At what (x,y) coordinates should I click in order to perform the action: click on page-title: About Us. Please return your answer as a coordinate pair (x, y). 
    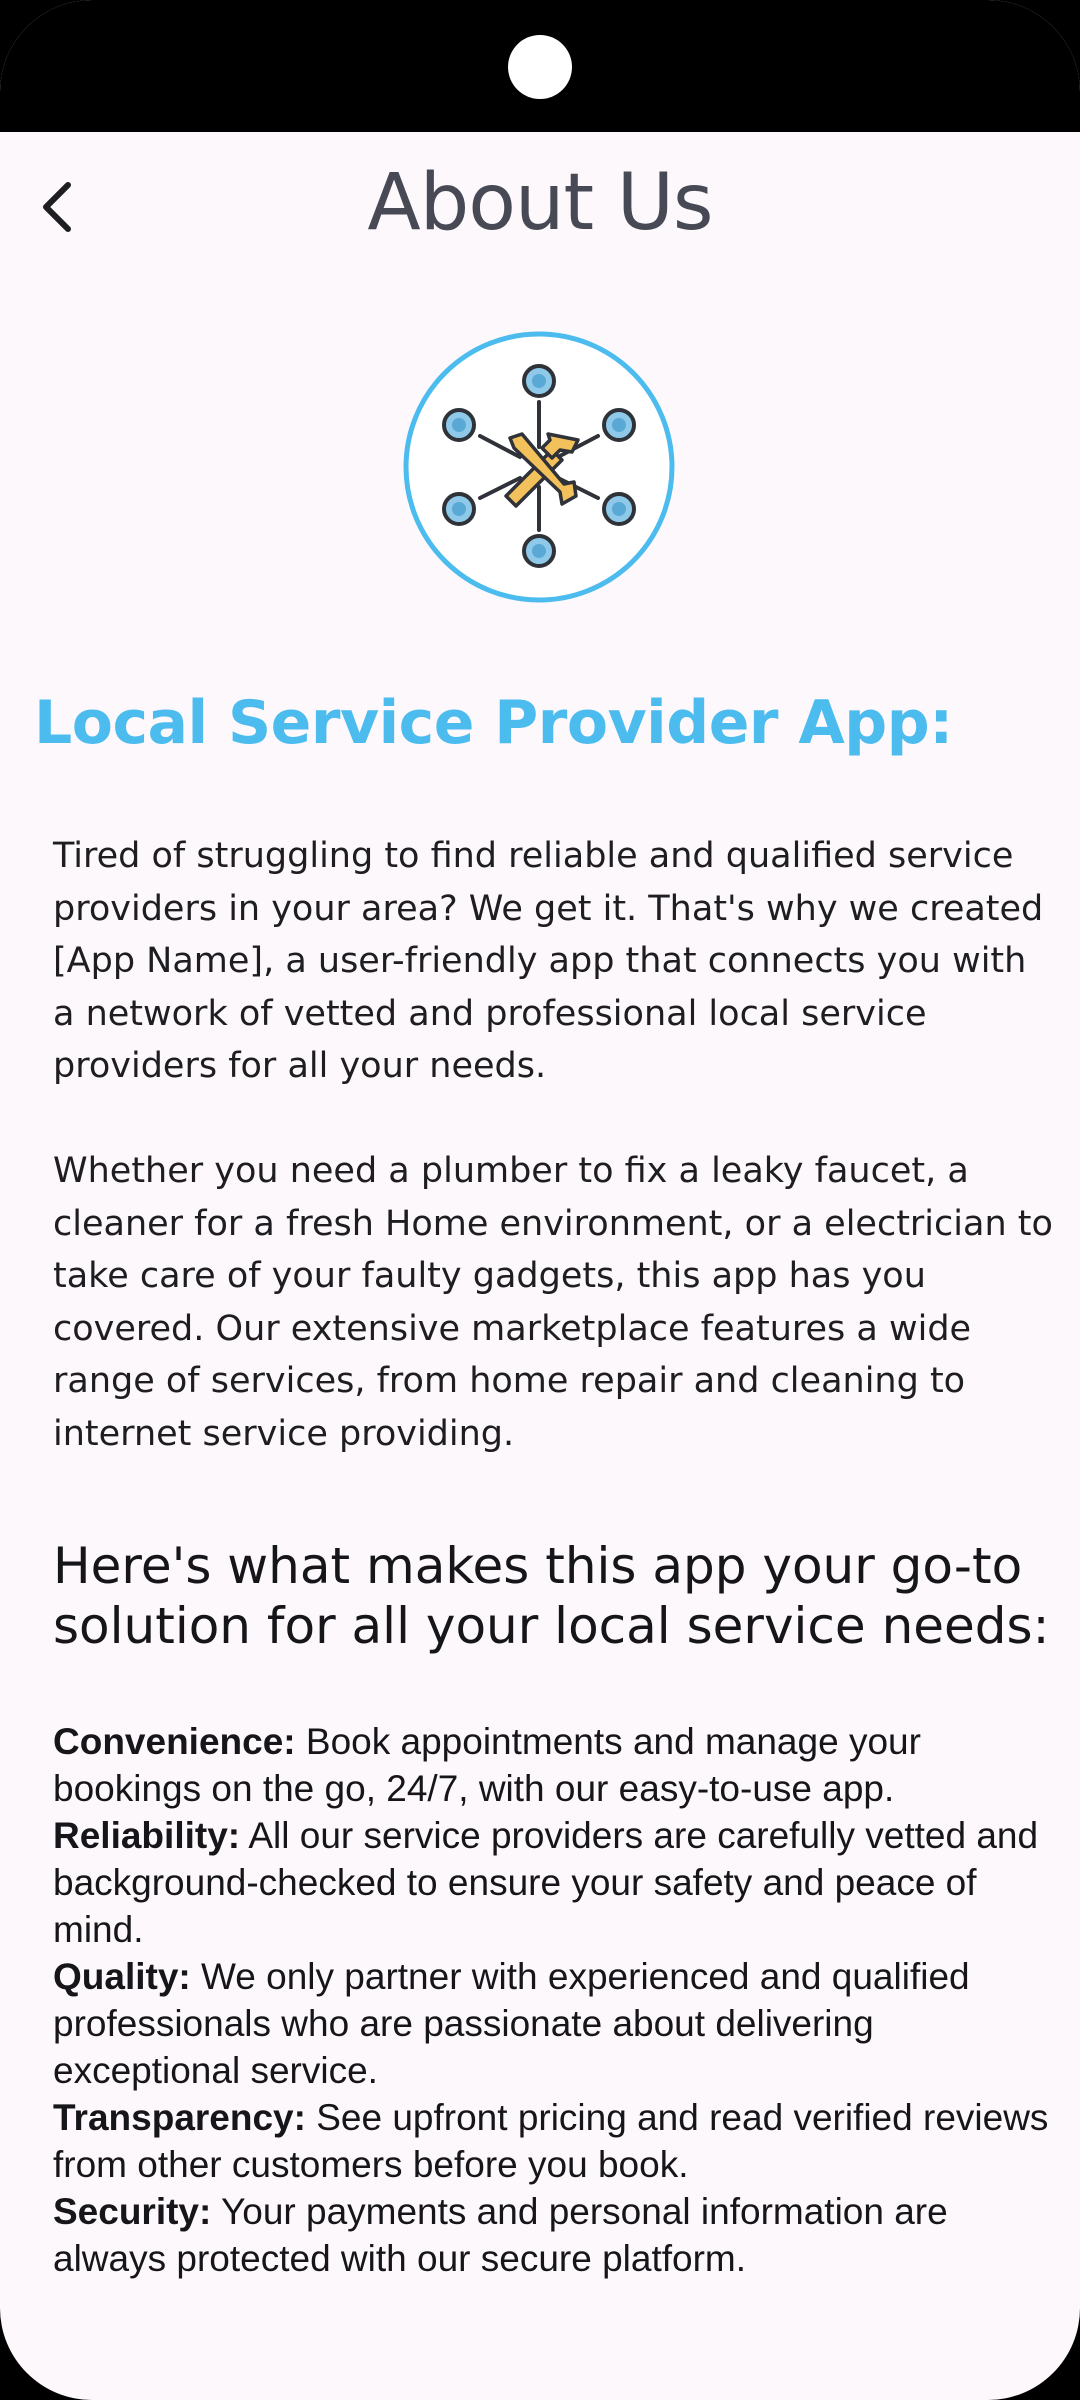
    Looking at the image, I should click on (540, 203).